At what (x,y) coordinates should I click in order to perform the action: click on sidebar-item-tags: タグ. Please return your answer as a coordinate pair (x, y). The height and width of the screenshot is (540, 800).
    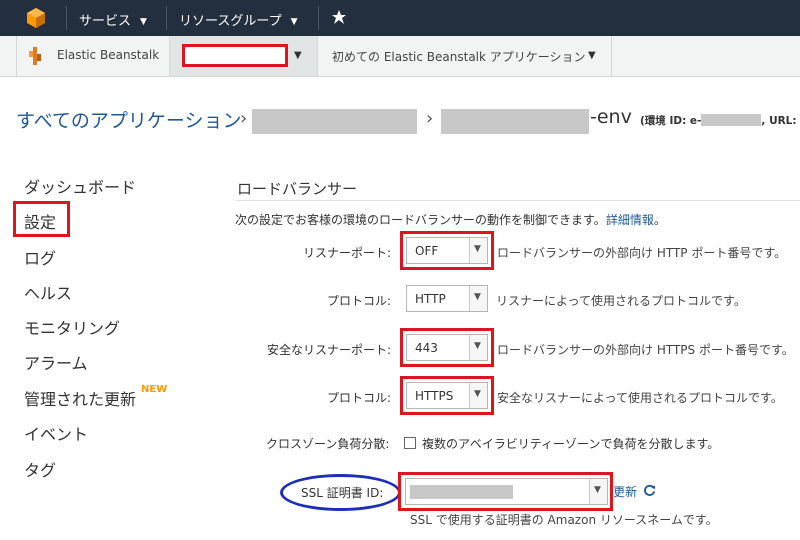
    Looking at the image, I should click on (40, 469).